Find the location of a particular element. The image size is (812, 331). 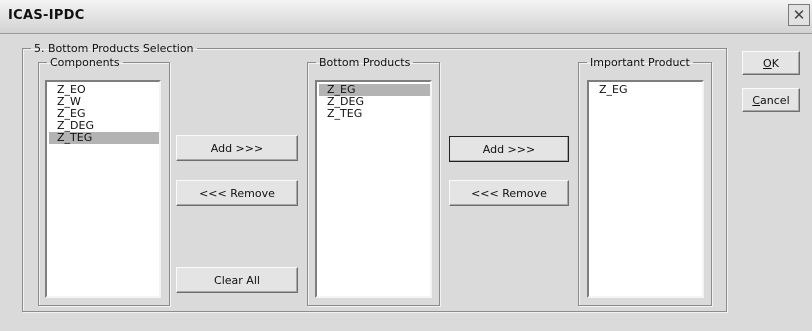

components-label: Components is located at coordinates (85, 62).